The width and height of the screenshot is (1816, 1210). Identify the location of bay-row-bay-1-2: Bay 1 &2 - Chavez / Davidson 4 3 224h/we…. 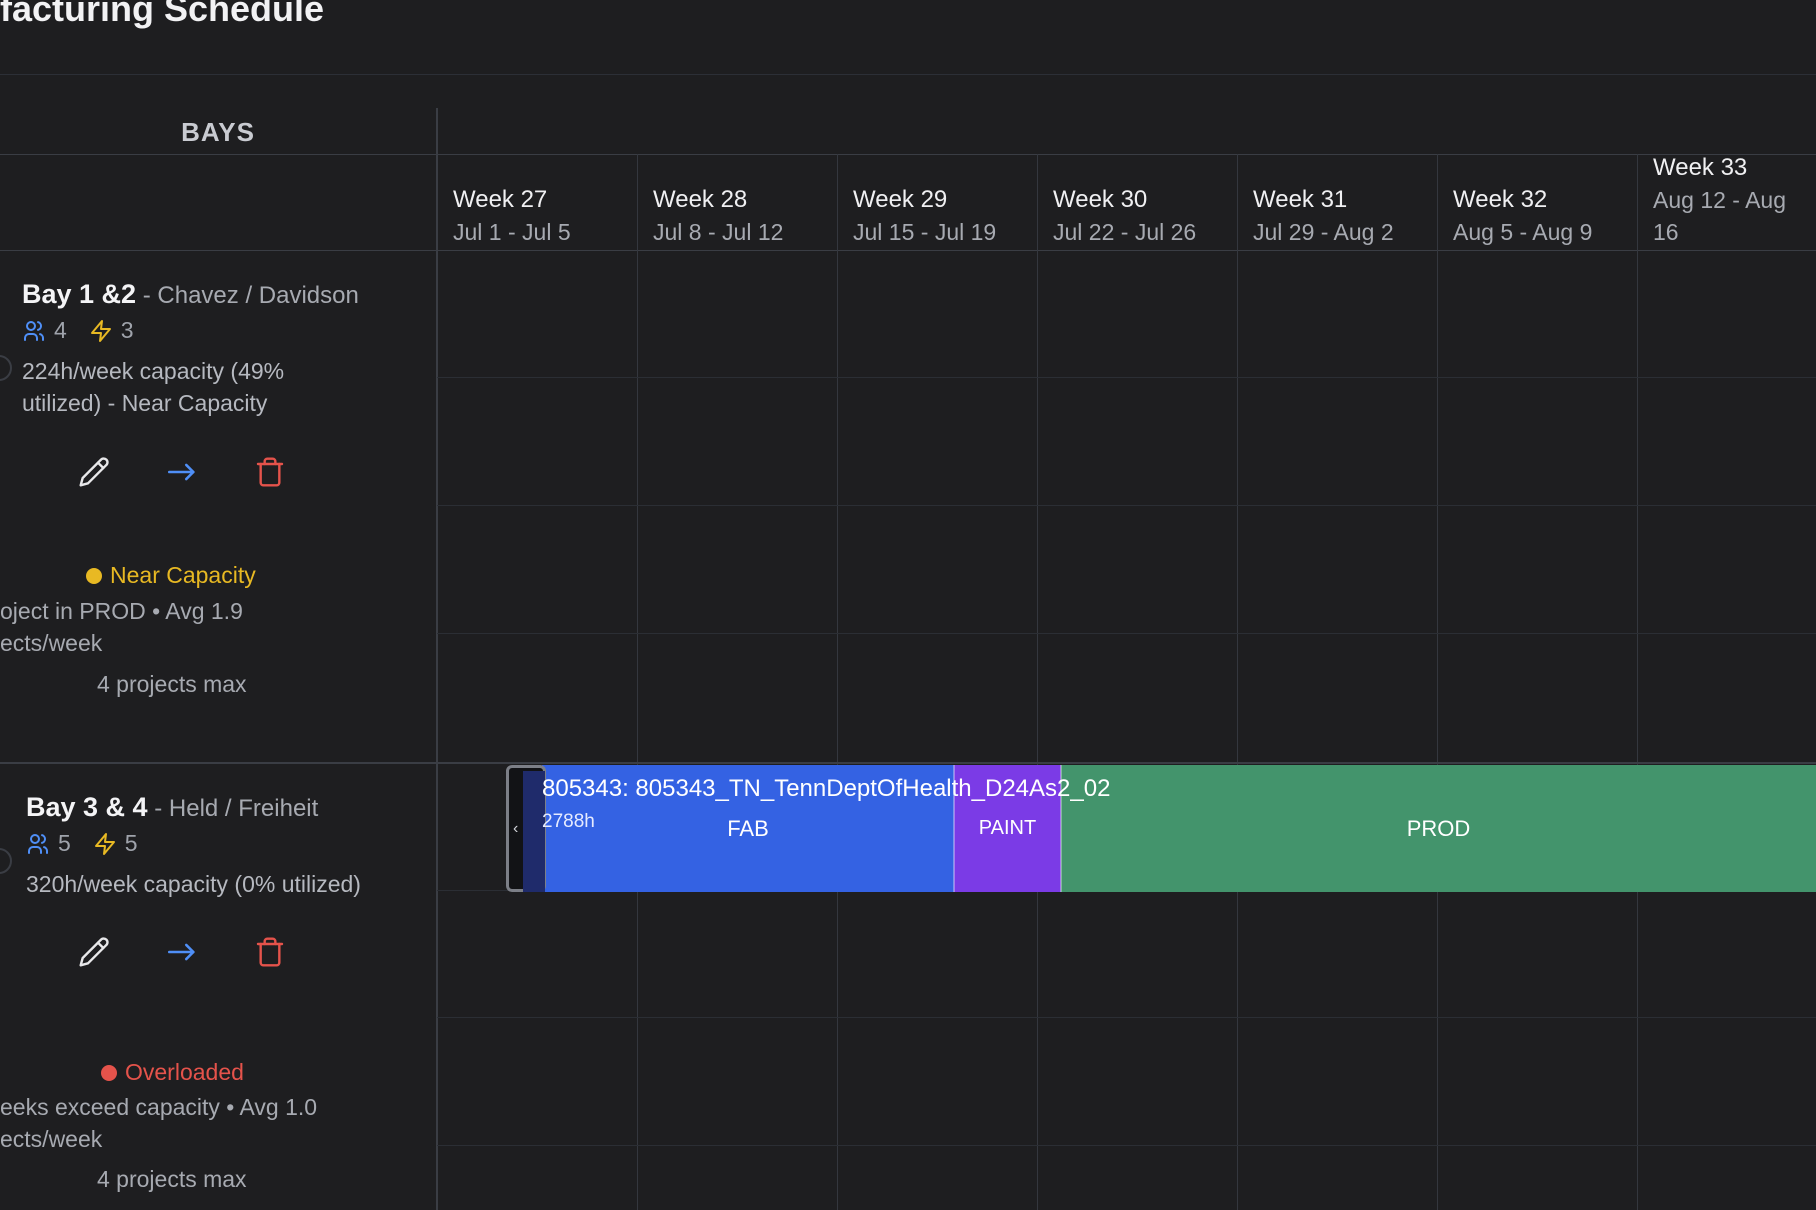
(218, 506).